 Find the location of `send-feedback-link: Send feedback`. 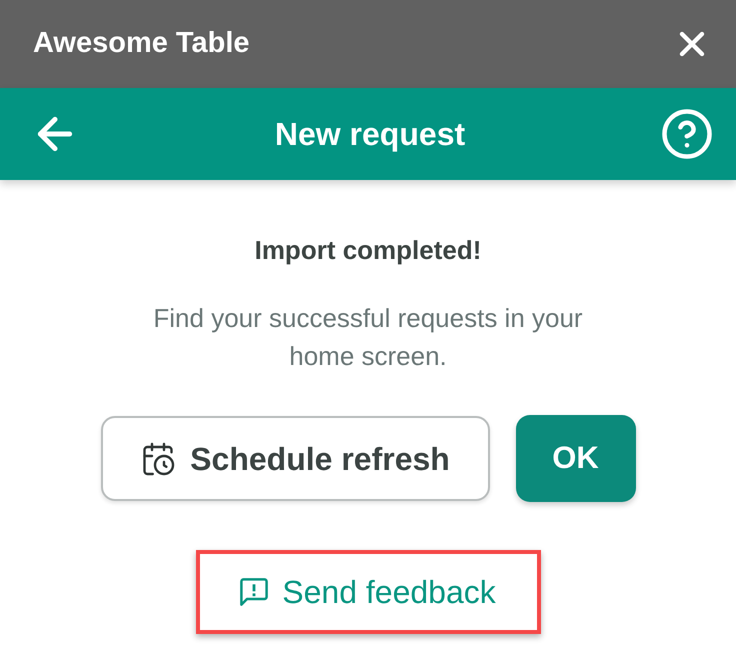

send-feedback-link: Send feedback is located at coordinates (368, 592).